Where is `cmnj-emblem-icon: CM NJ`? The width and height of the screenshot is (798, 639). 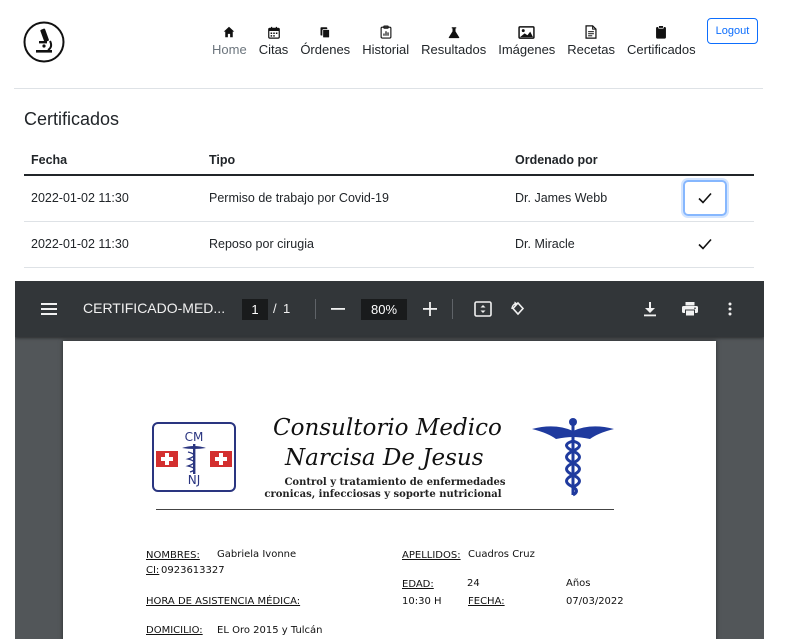 cmnj-emblem-icon: CM NJ is located at coordinates (194, 458).